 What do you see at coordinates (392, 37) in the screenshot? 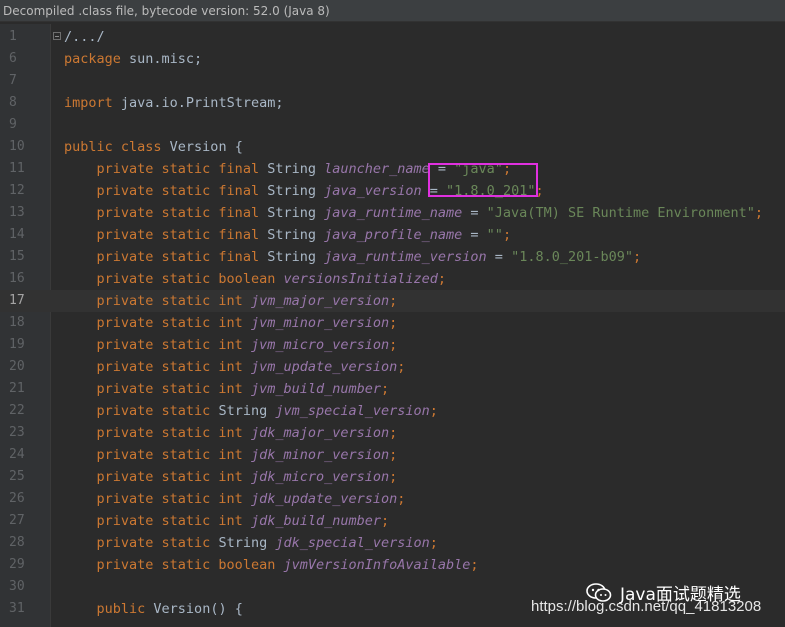
I see `code-line: 1 /.../` at bounding box center [392, 37].